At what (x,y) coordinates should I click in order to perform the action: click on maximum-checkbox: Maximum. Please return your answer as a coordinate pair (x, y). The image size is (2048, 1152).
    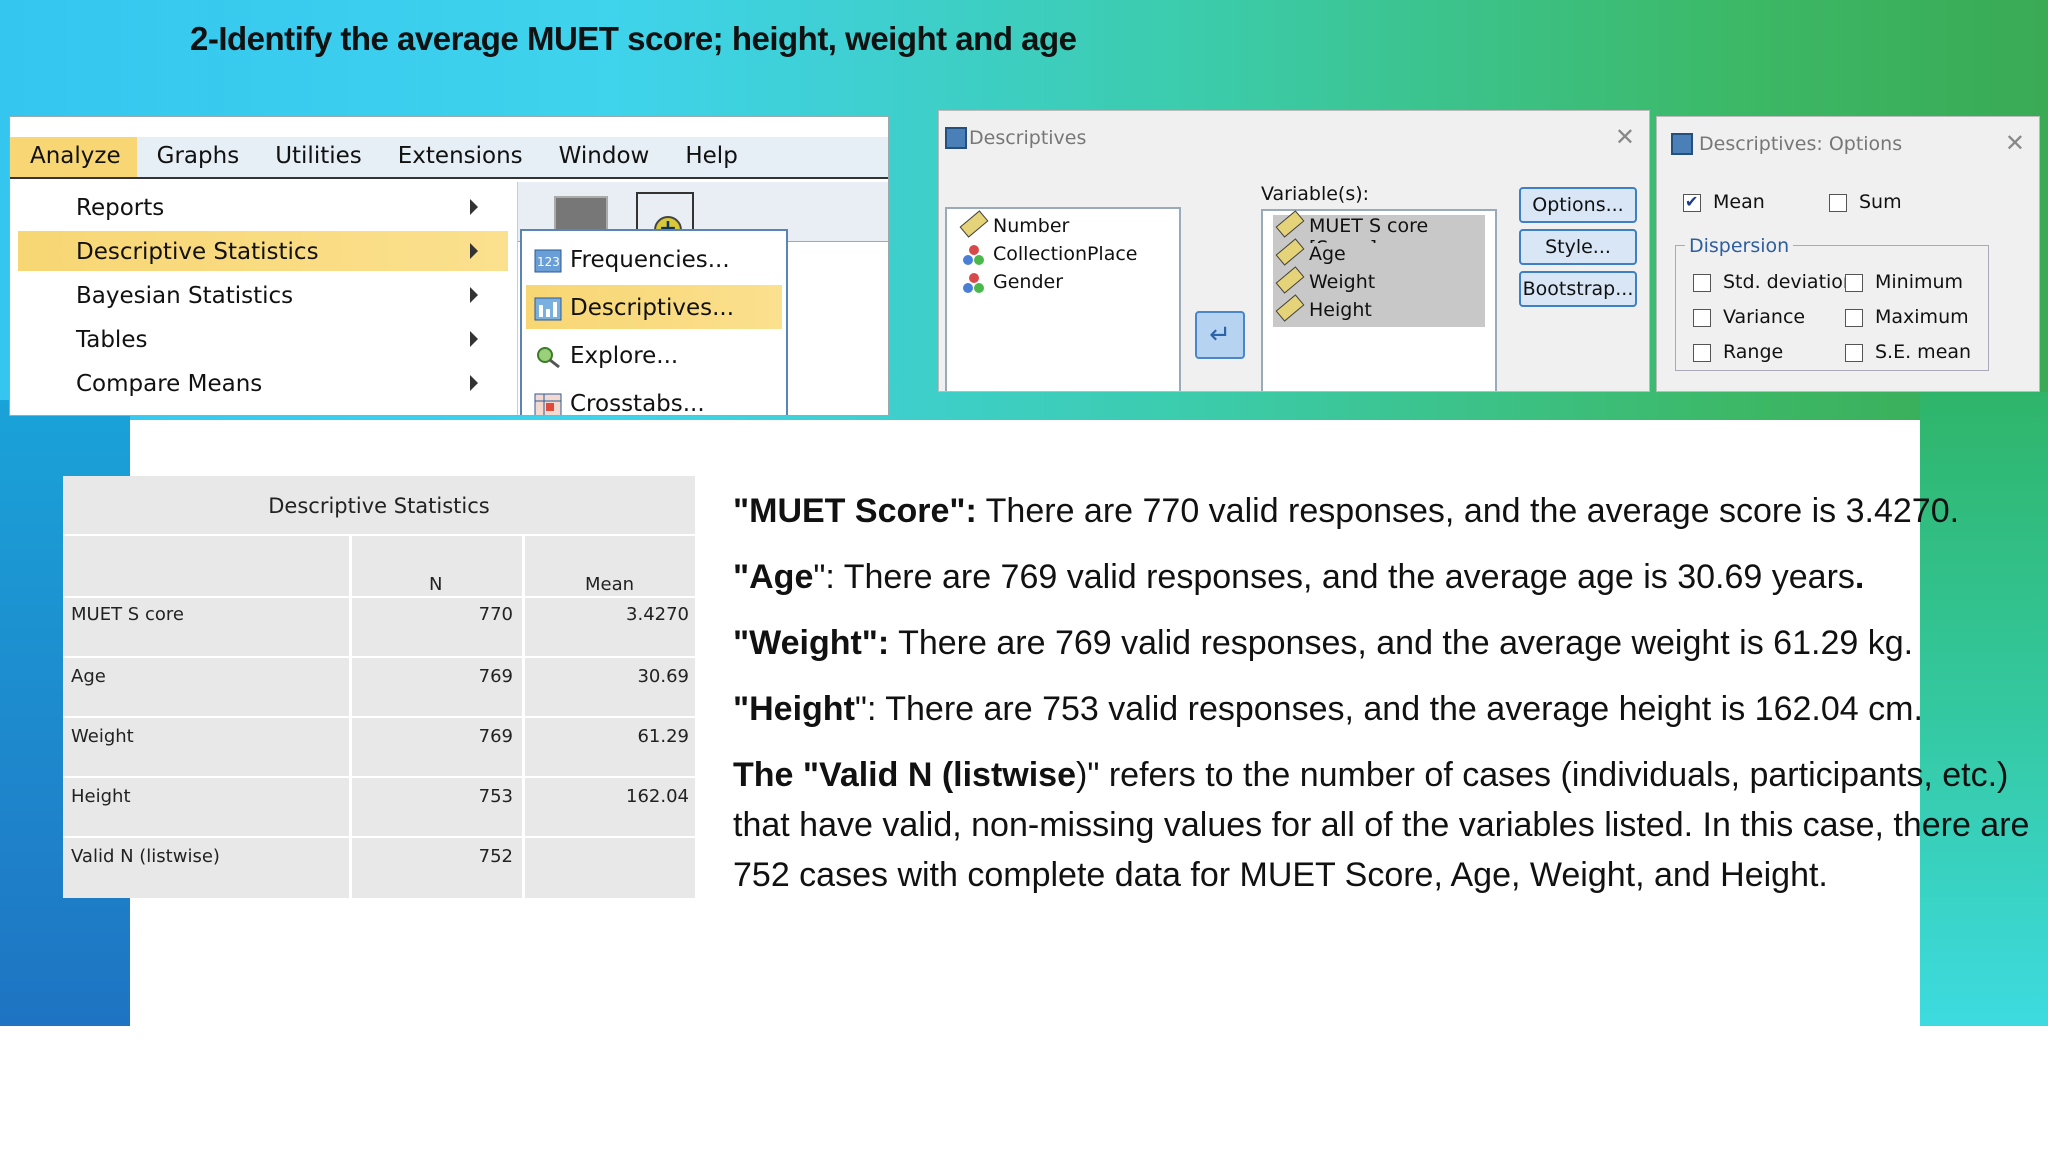
    Looking at the image, I should click on (1907, 319).